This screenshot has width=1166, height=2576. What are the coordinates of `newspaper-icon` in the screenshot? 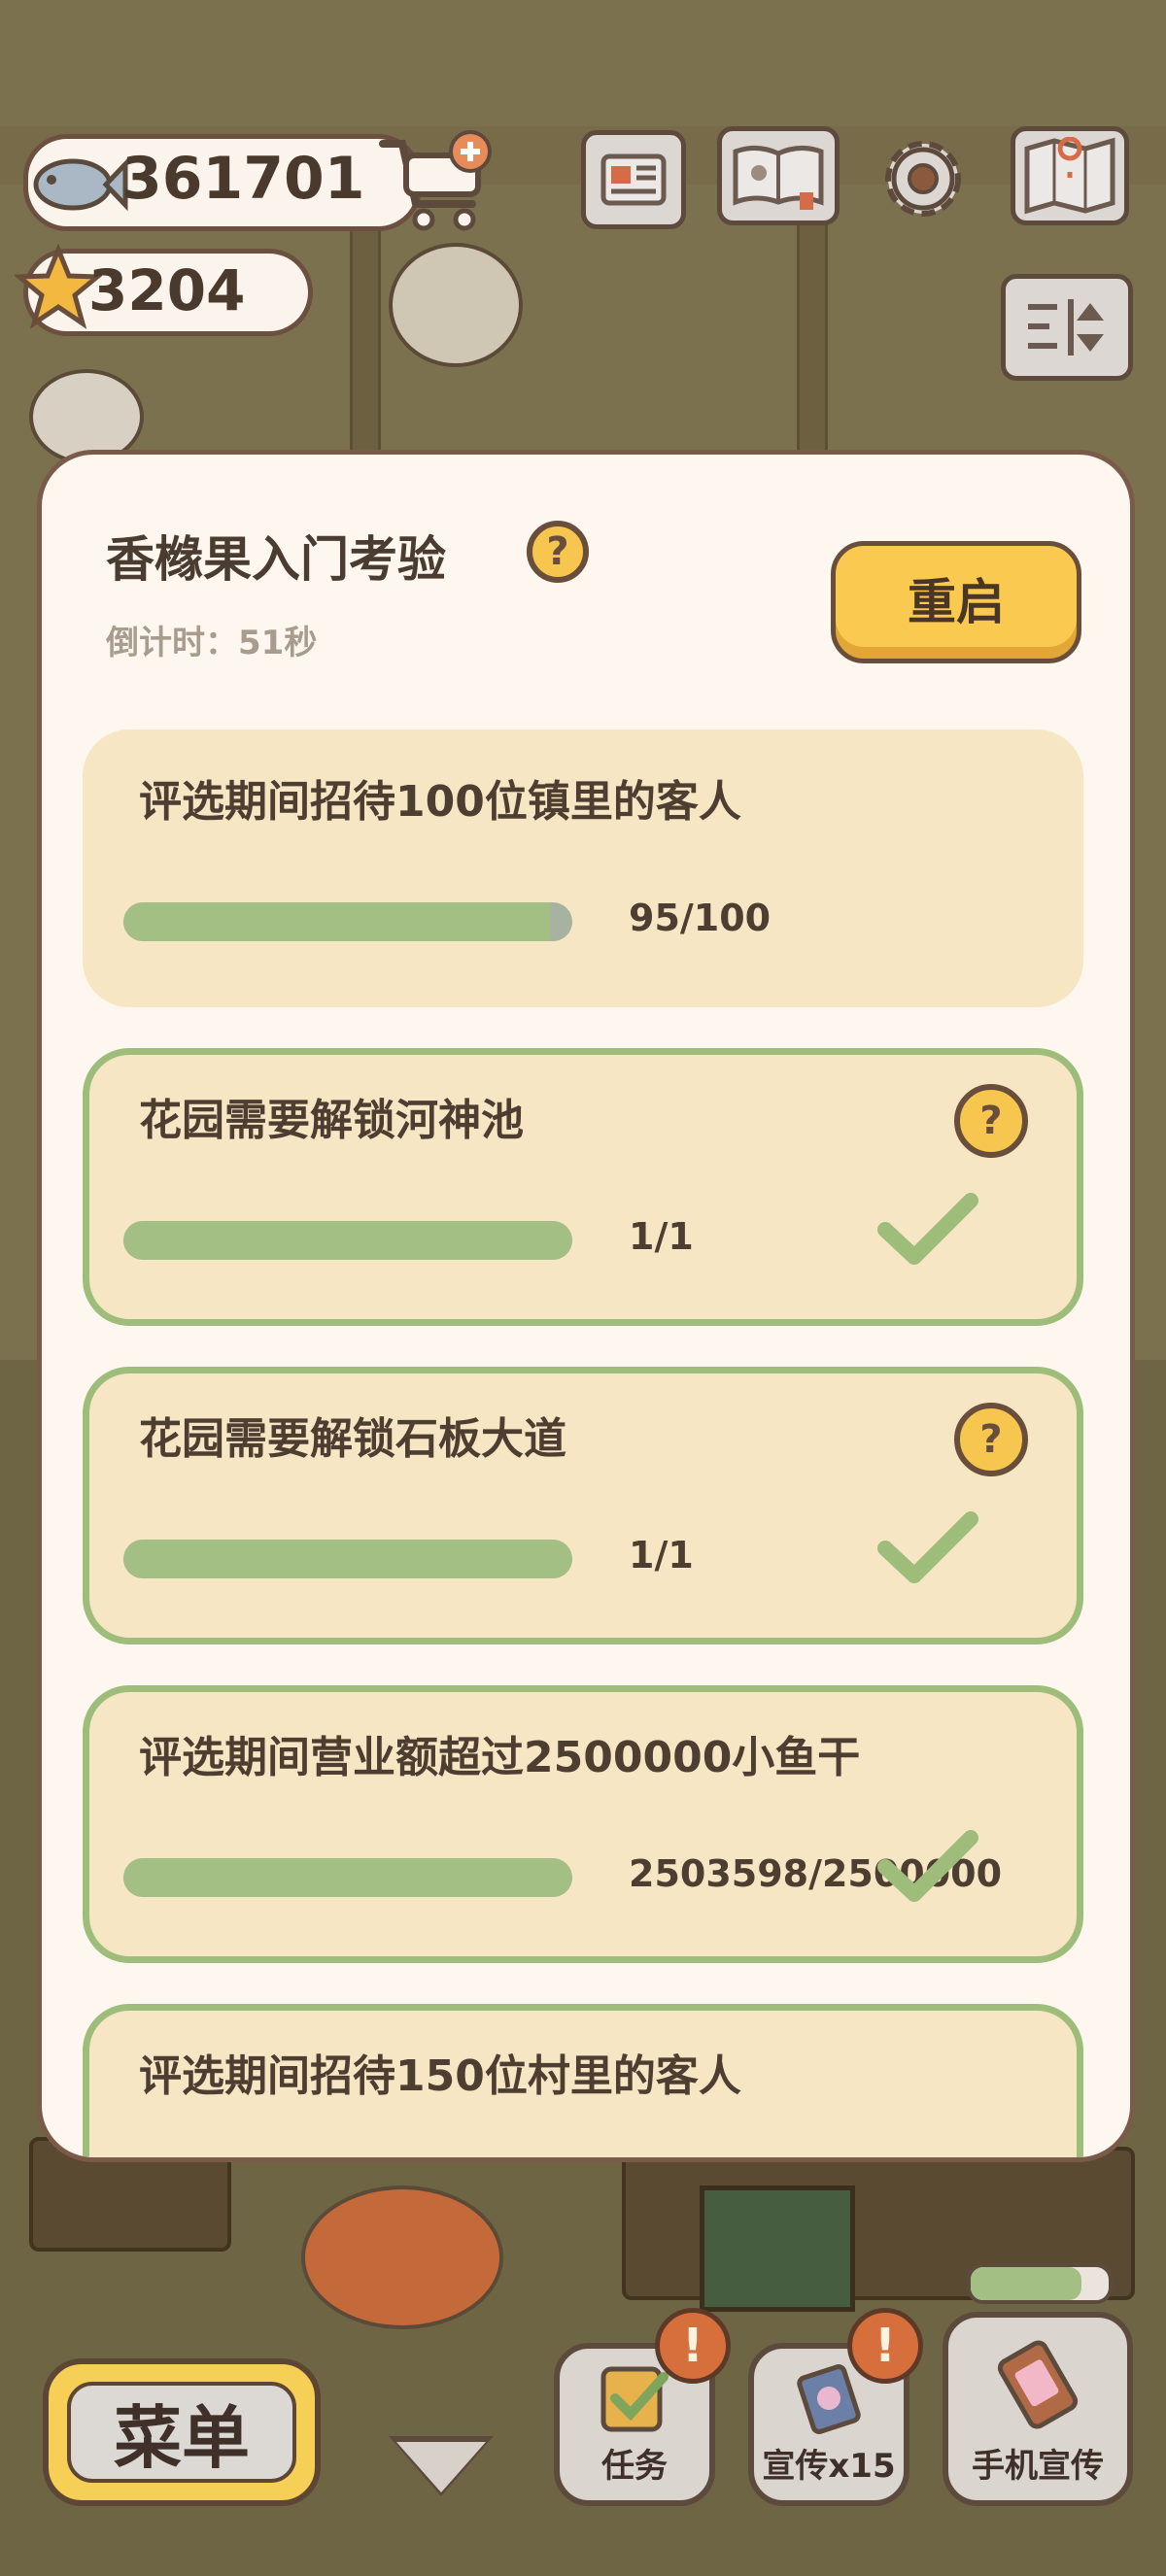 It's located at (633, 179).